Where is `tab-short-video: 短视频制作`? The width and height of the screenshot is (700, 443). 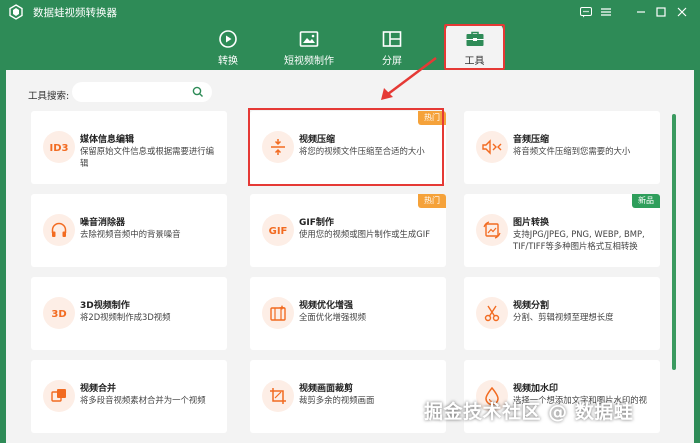
tab-short-video: 短视频制作 is located at coordinates (309, 47).